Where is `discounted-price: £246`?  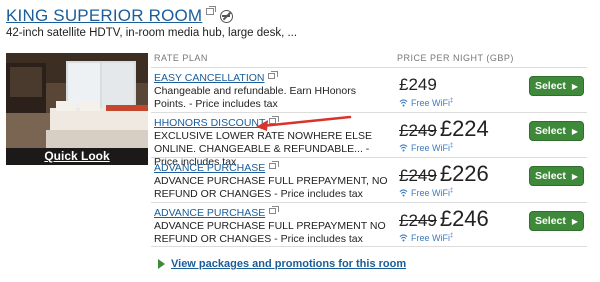
discounted-price: £246 is located at coordinates (464, 218).